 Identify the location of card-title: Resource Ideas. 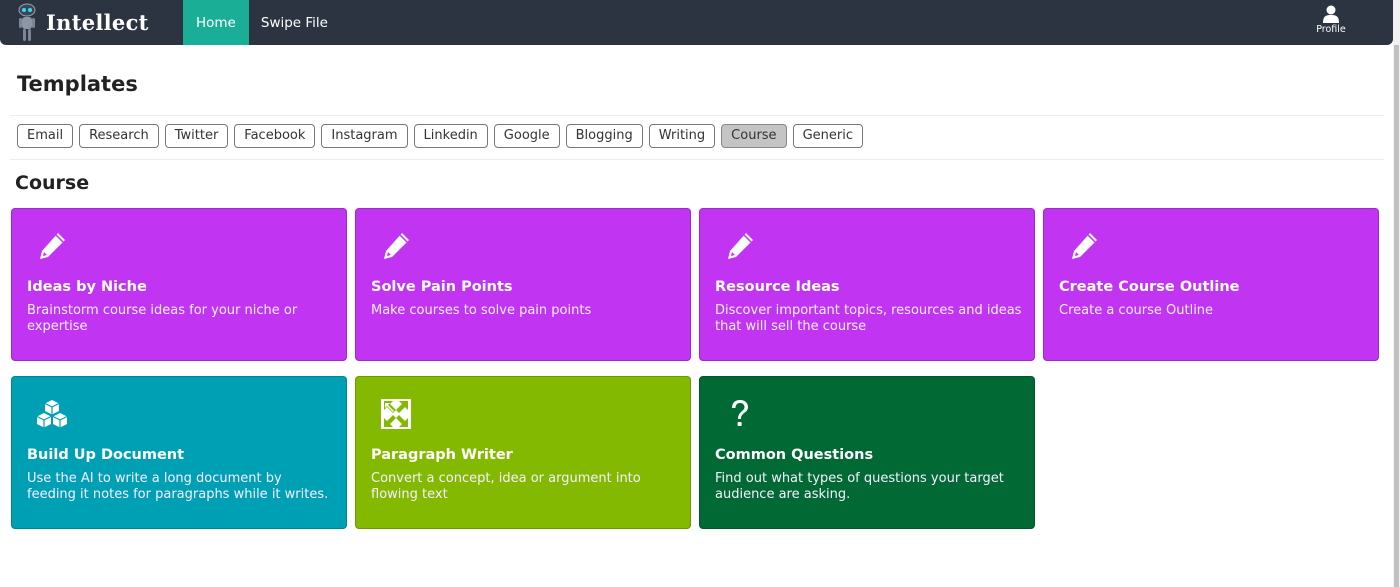
(777, 287).